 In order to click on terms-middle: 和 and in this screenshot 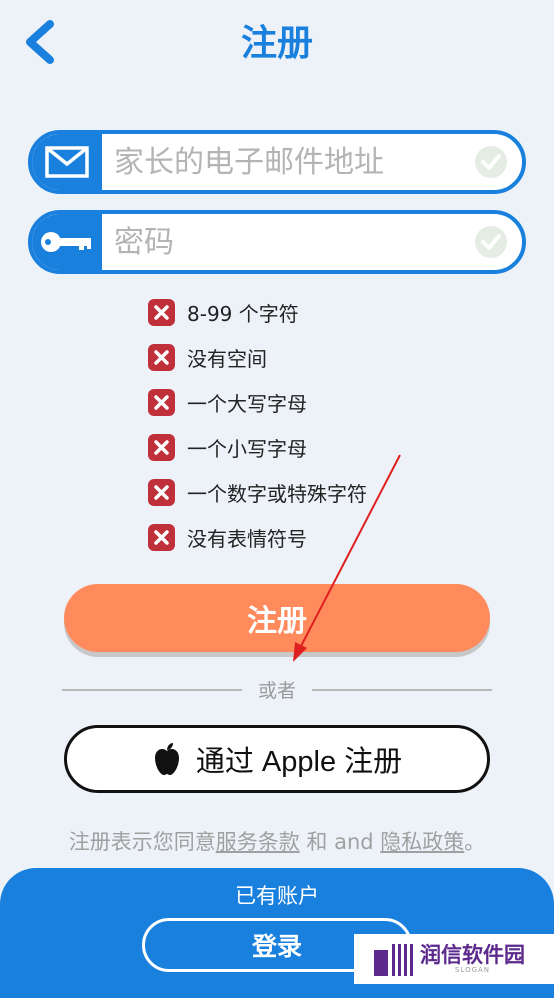, I will do `click(340, 842)`.